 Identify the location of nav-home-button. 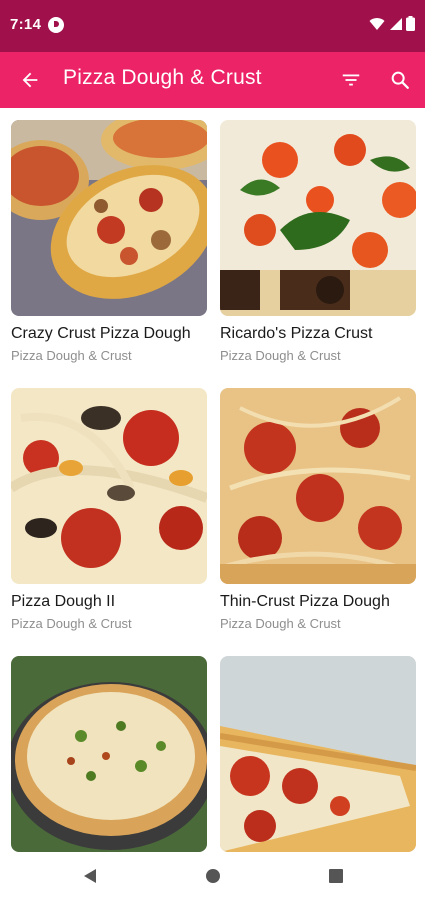
(213, 876).